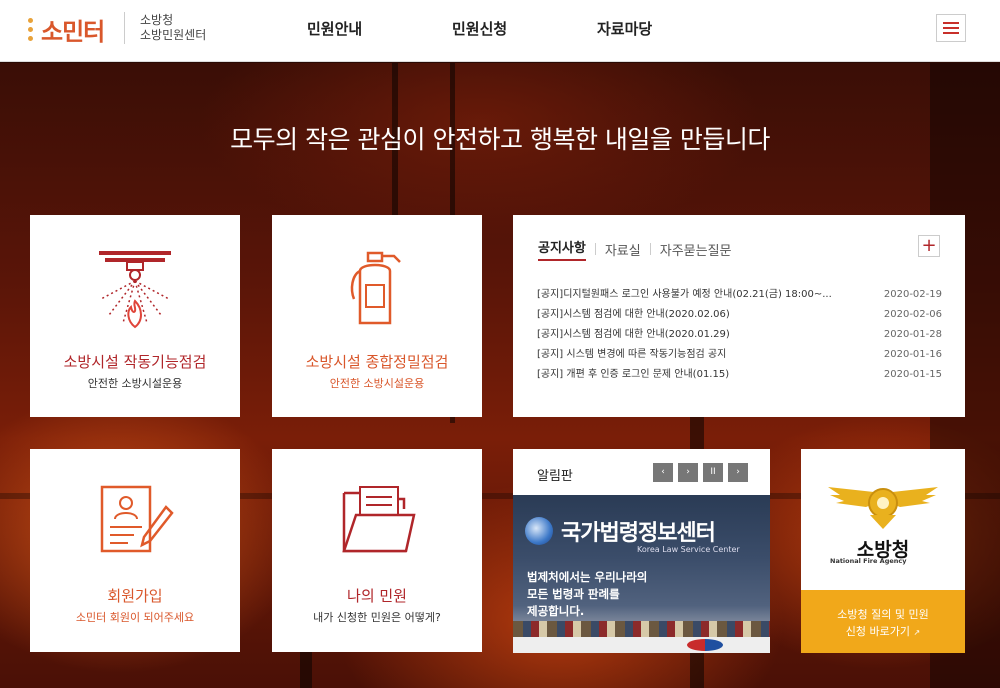  What do you see at coordinates (688, 549) in the screenshot?
I see `banner-subtitle: Korea Law Service Center` at bounding box center [688, 549].